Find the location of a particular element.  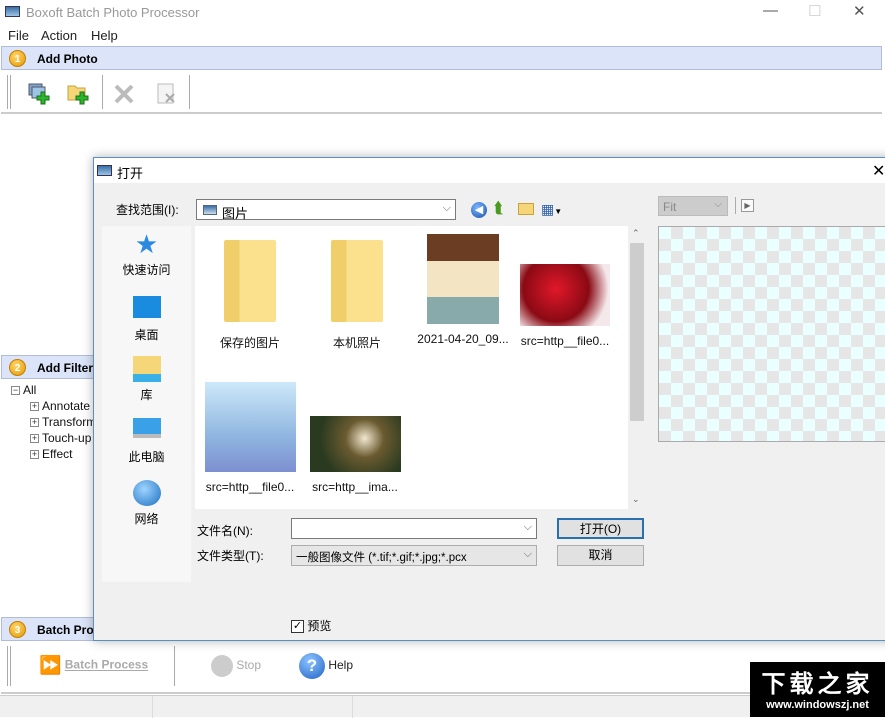

menu-bar: File Action Help is located at coordinates (442, 35).